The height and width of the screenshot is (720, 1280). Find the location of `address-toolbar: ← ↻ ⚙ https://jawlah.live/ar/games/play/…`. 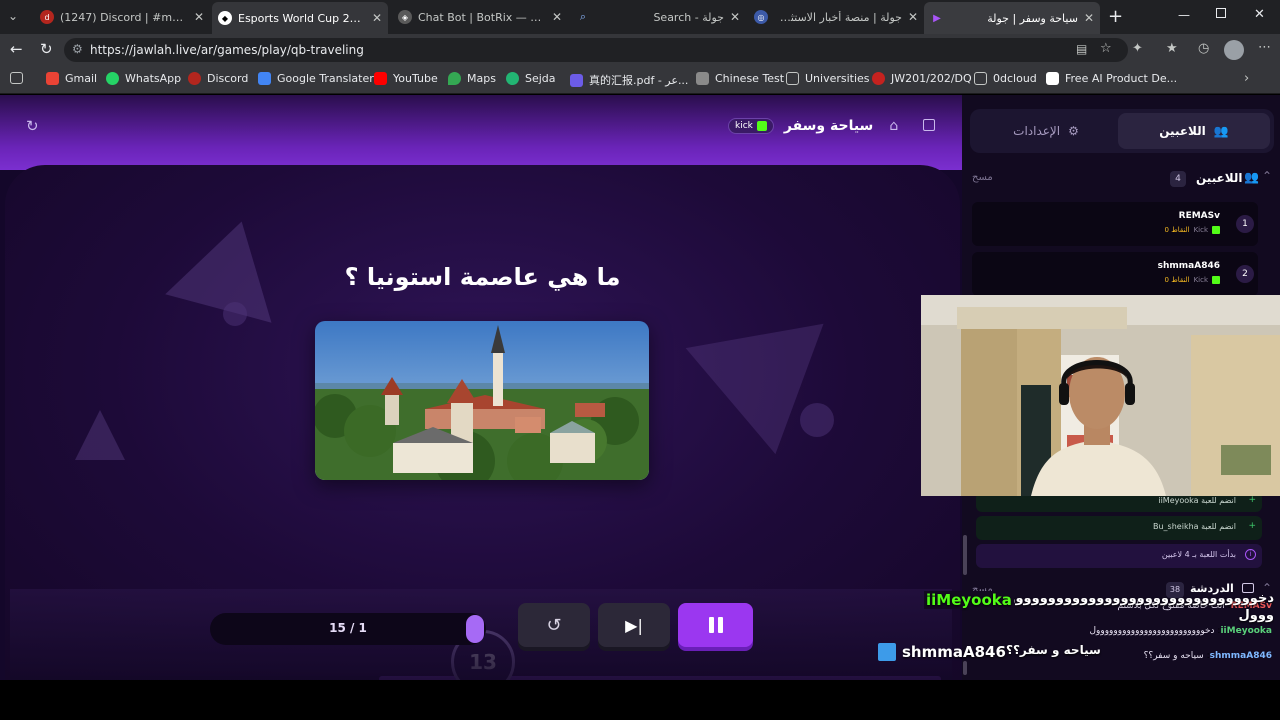

address-toolbar: ← ↻ ⚙ https://jawlah.live/ar/games/play/… is located at coordinates (640, 50).